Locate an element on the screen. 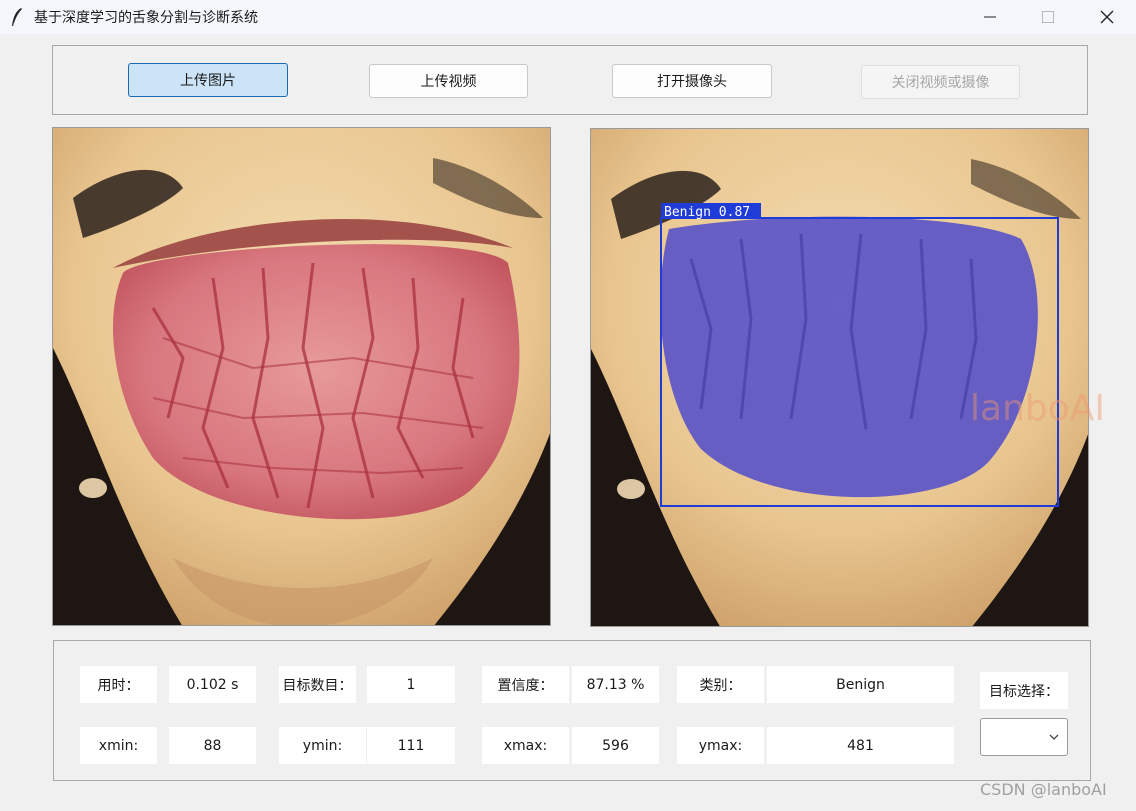 This screenshot has height=811, width=1136. maximize-button is located at coordinates (1048, 17).